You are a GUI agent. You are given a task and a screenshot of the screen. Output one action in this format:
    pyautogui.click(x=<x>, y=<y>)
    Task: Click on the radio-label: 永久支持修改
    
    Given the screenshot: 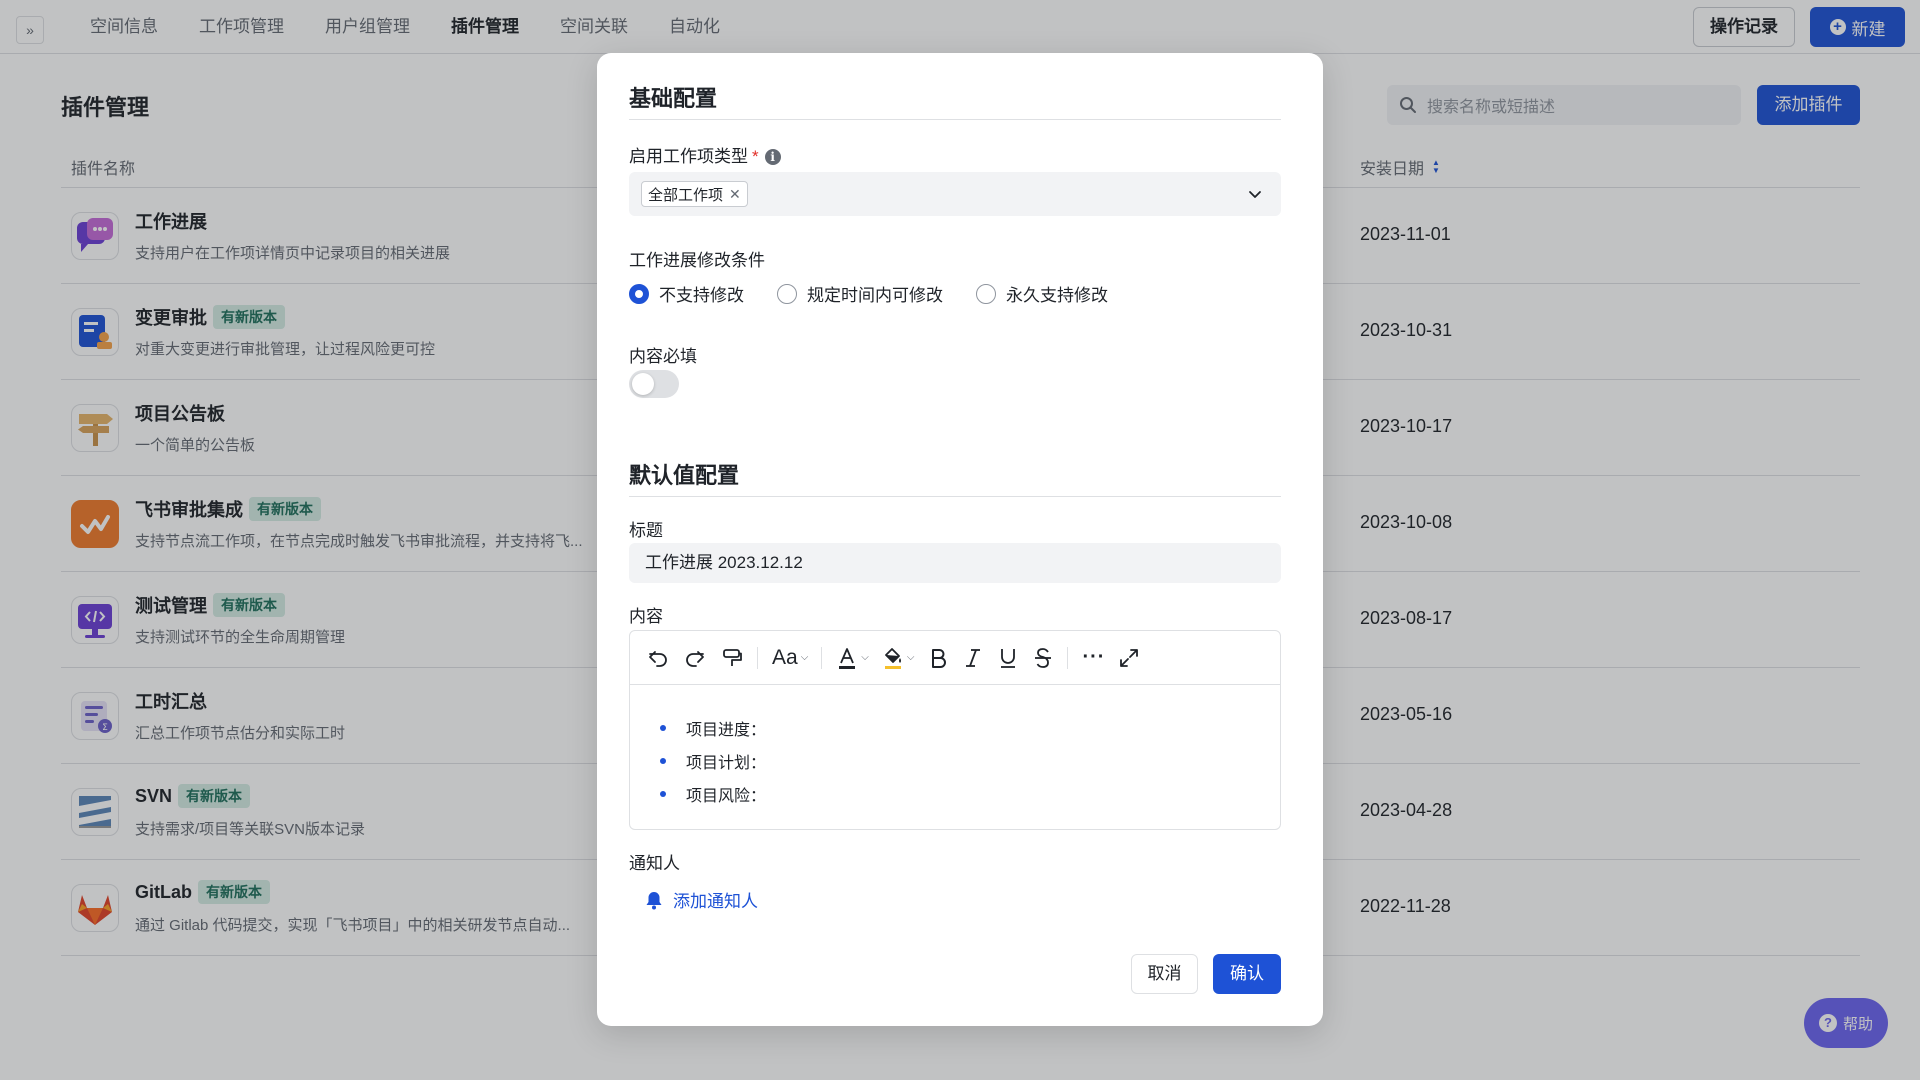 What is the action you would take?
    pyautogui.click(x=1057, y=295)
    